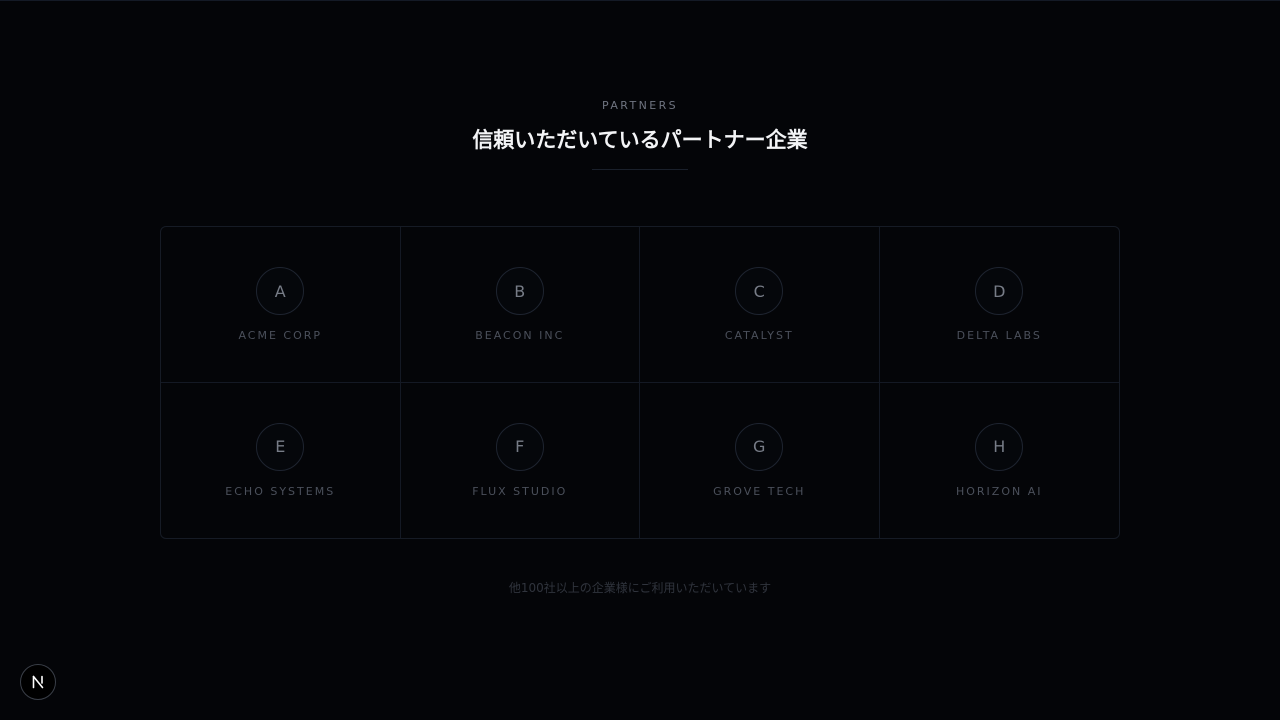 Image resolution: width=1280 pixels, height=720 pixels. What do you see at coordinates (520, 491) in the screenshot?
I see `partner-name: FLUX STUDIO` at bounding box center [520, 491].